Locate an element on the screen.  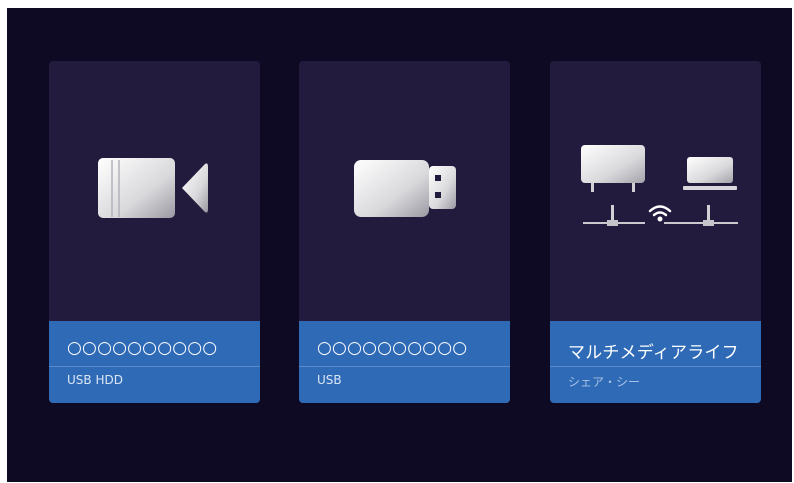
card-label: マルチメディアライフ シェア・シー is located at coordinates (655, 362).